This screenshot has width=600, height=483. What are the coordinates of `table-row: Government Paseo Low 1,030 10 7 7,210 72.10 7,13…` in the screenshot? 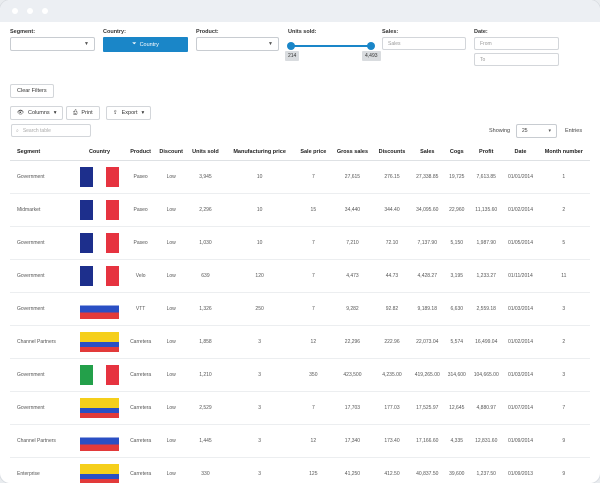 It's located at (300, 243).